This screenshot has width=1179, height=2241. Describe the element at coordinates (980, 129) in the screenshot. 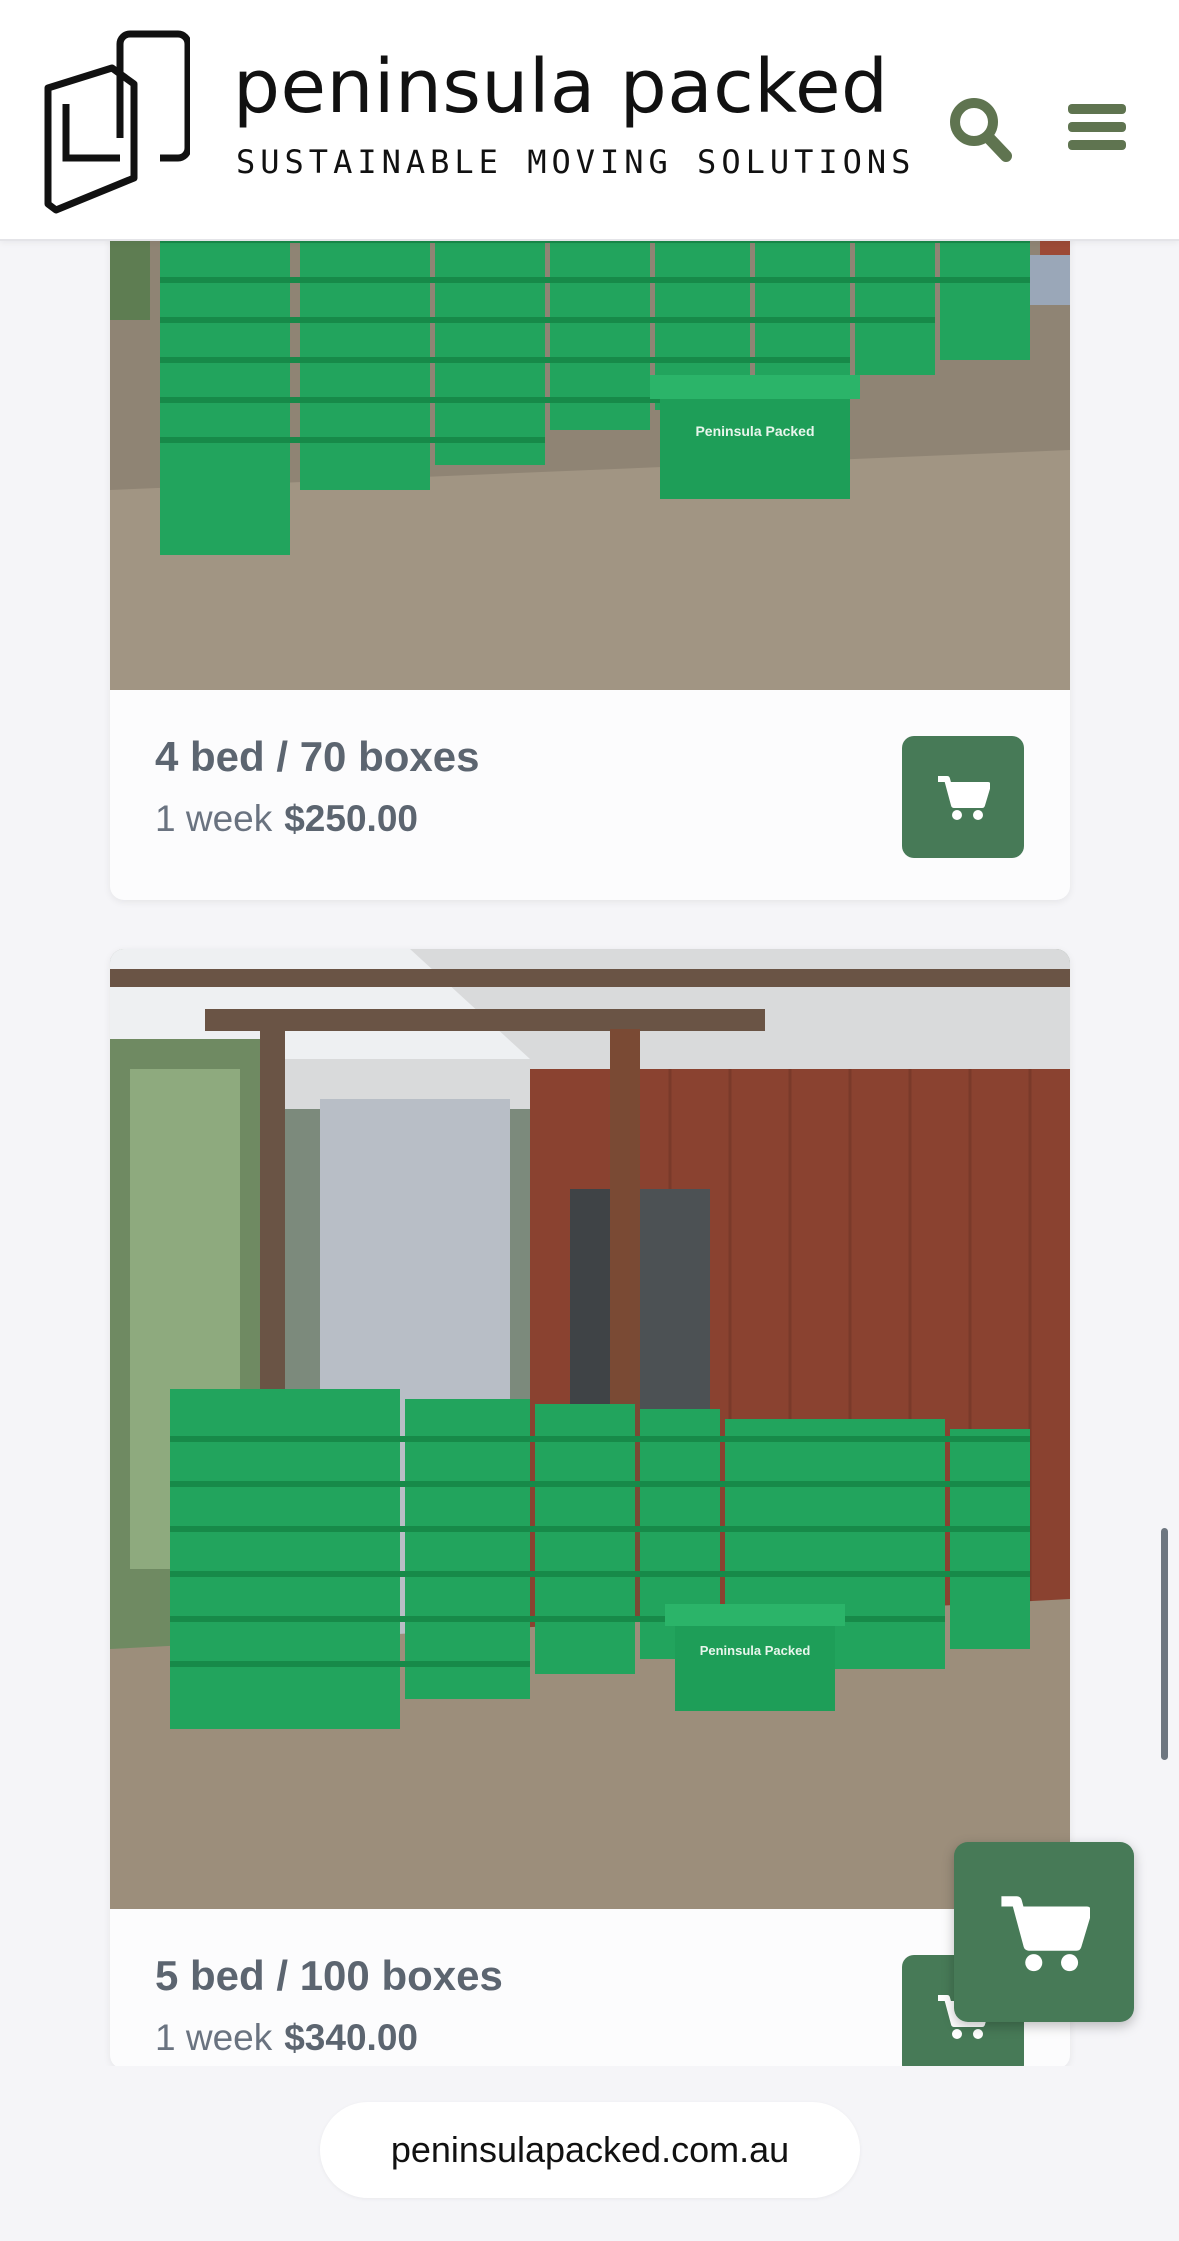

I see `search-icon` at that location.